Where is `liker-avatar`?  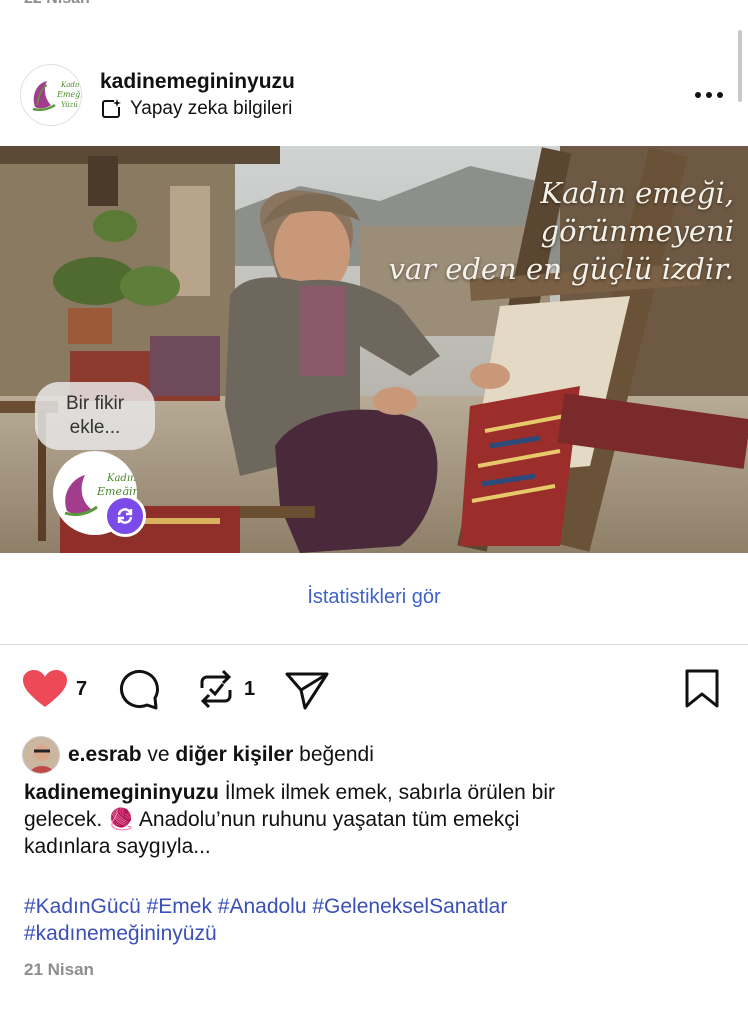 liker-avatar is located at coordinates (41, 755).